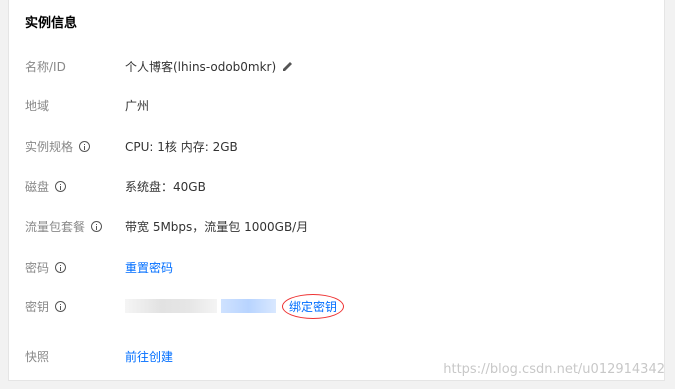 The image size is (675, 389). I want to click on disk-info-icon, so click(61, 186).